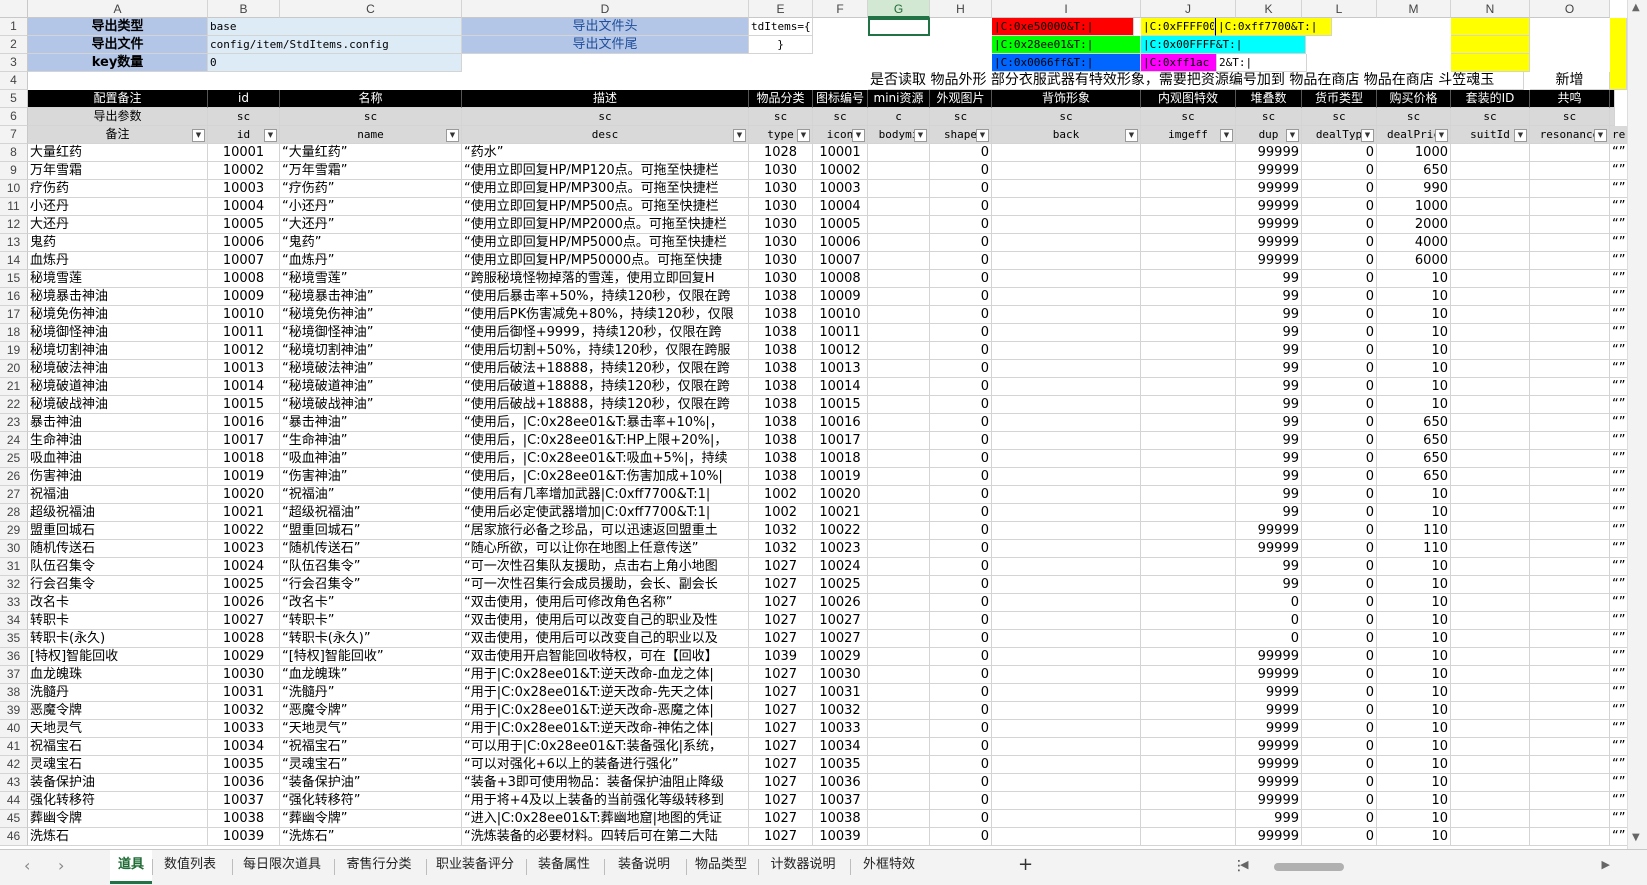 The width and height of the screenshot is (1647, 885). Describe the element at coordinates (371, 225) in the screenshot. I see `data-cell: “大还丹”` at that location.